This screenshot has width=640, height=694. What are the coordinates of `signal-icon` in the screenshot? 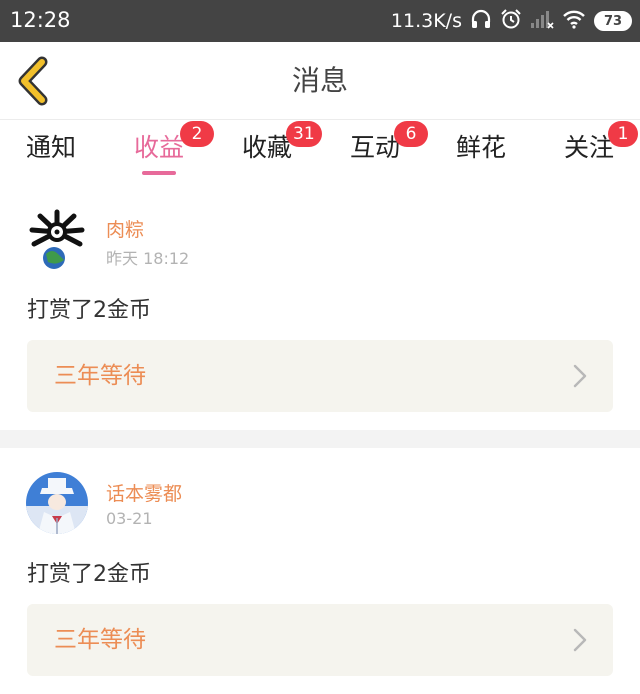 It's located at (542, 21).